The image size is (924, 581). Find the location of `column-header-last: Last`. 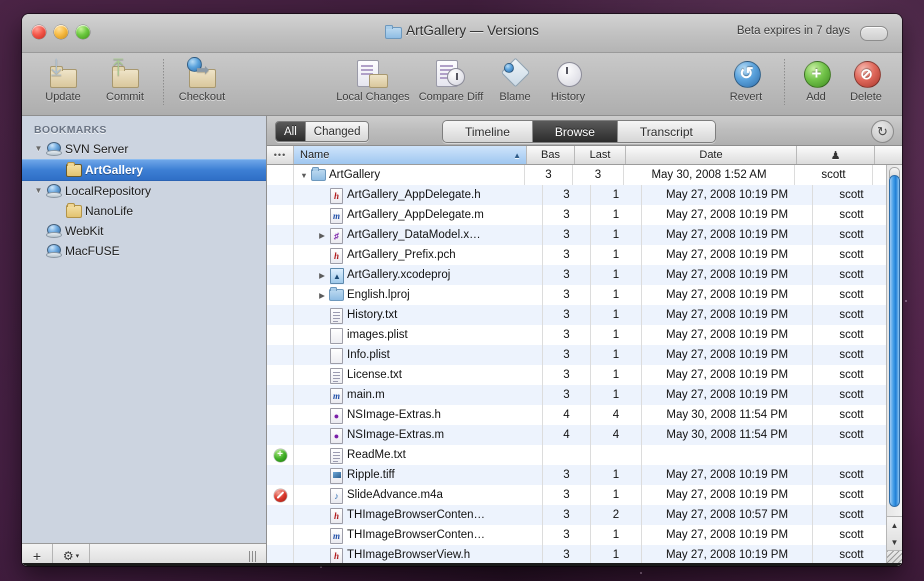

column-header-last: Last is located at coordinates (600, 155).